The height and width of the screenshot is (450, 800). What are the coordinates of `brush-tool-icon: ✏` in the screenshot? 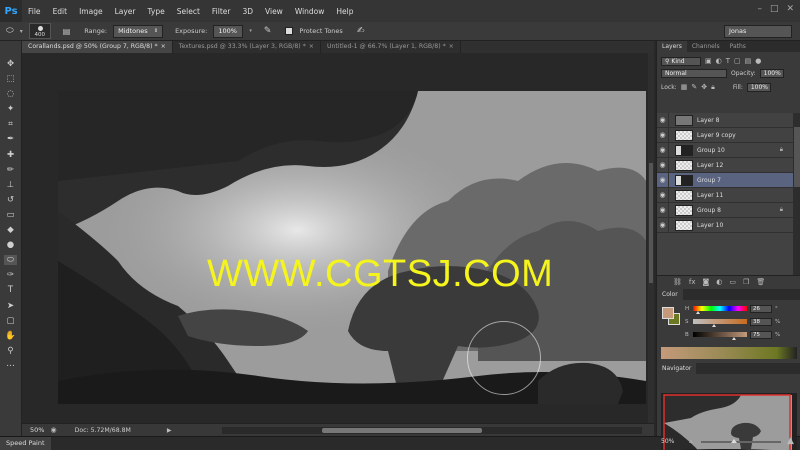 It's located at (10, 170).